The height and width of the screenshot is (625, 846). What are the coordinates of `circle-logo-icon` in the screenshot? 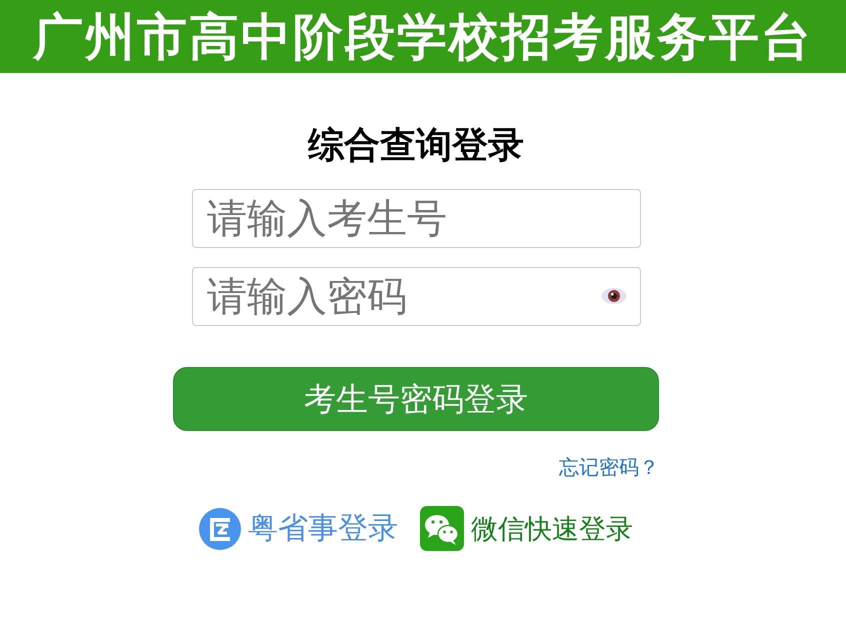 It's located at (220, 529).